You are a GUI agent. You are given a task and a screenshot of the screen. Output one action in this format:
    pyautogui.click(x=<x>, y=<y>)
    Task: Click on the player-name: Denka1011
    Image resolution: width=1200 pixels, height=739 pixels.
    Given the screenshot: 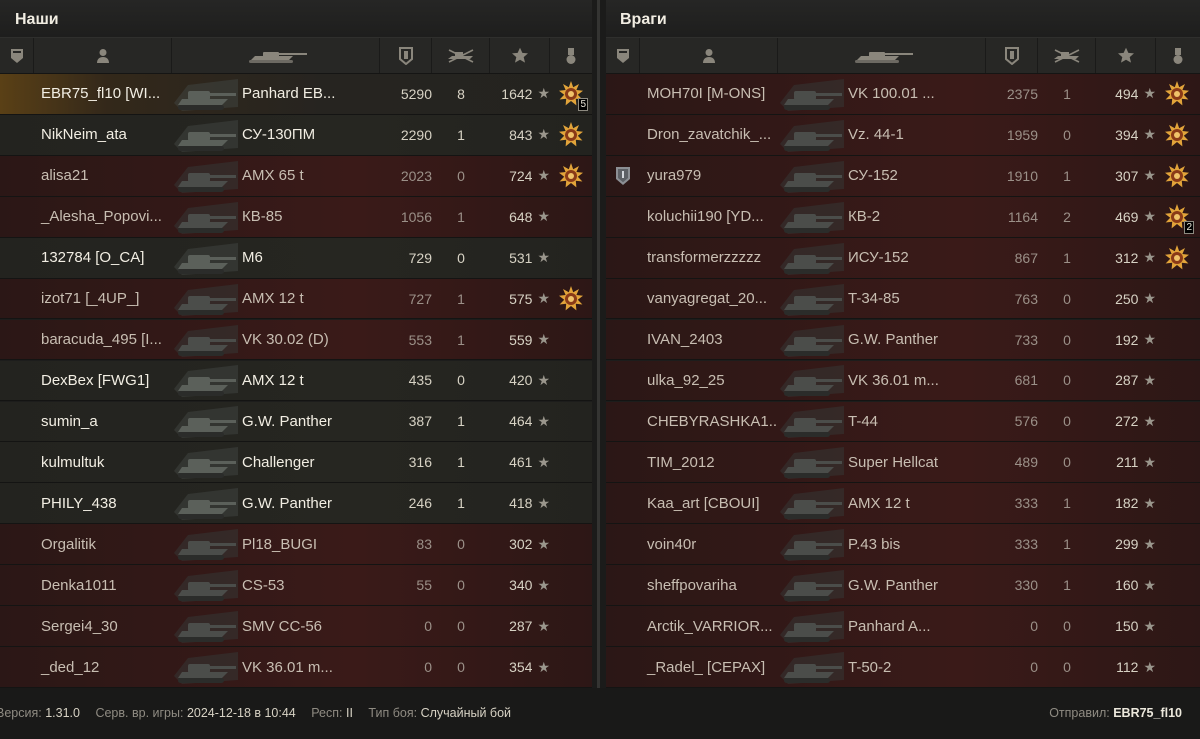 What is the action you would take?
    pyautogui.click(x=103, y=585)
    